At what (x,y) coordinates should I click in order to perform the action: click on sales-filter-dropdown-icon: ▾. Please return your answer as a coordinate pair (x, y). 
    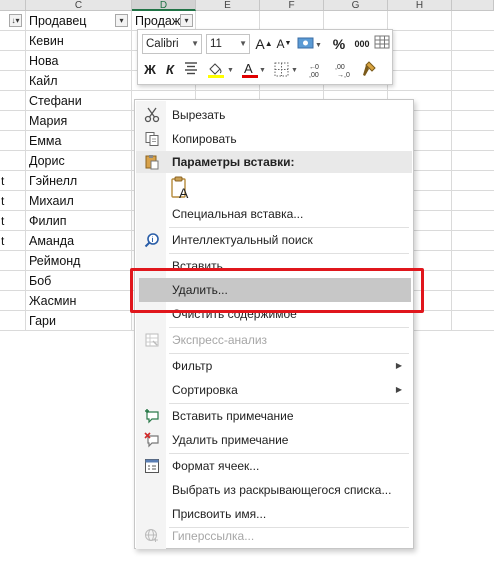
    Looking at the image, I should click on (186, 20).